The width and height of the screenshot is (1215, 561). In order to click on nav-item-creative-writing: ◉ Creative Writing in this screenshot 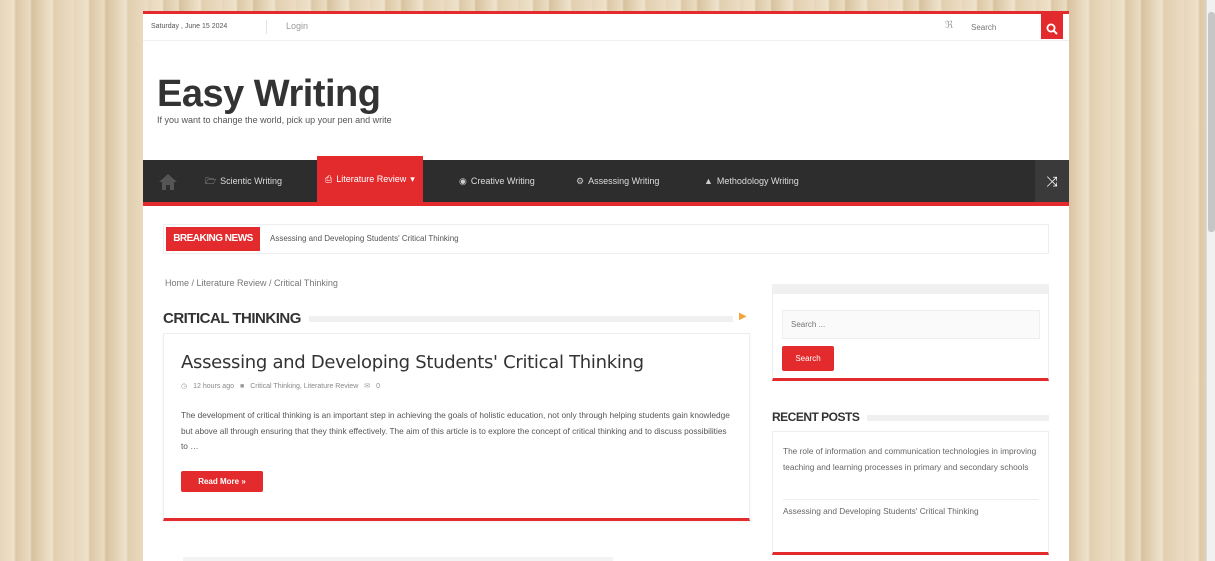, I will do `click(497, 181)`.